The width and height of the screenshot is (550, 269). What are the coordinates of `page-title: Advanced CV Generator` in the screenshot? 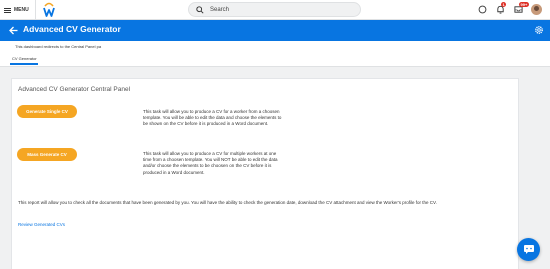 It's located at (72, 29).